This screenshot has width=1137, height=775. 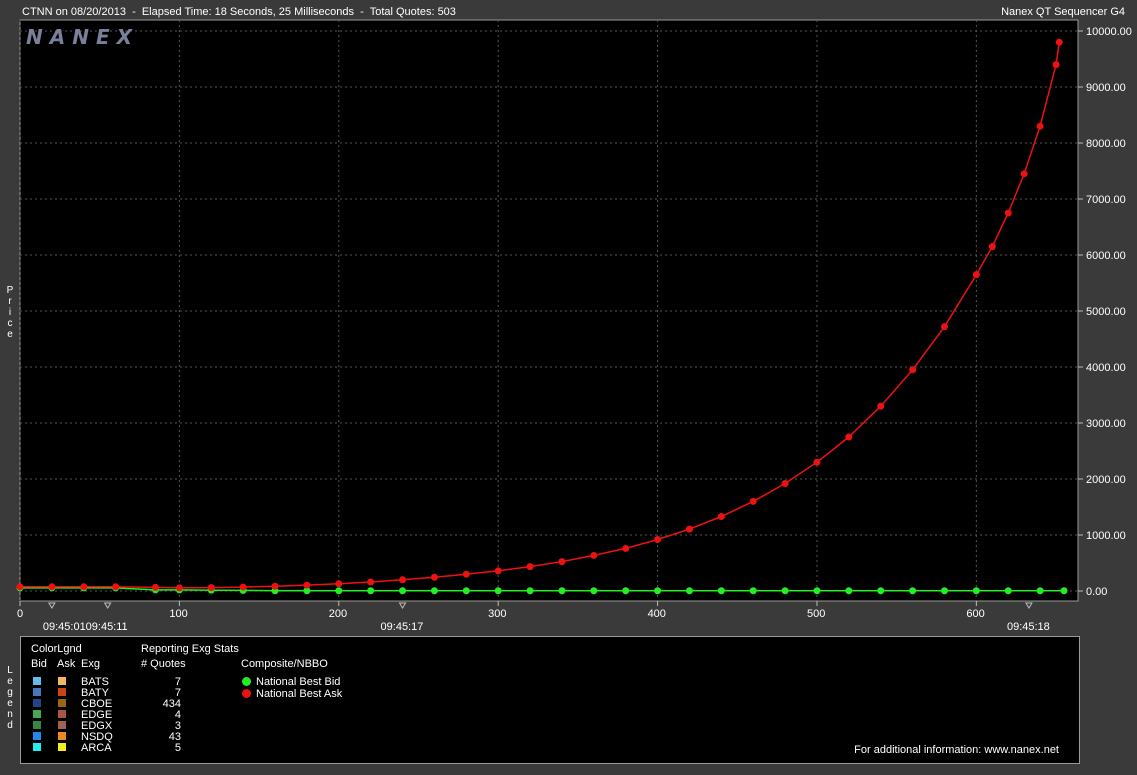 I want to click on y-tick-label: 2000.00, so click(x=1106, y=480).